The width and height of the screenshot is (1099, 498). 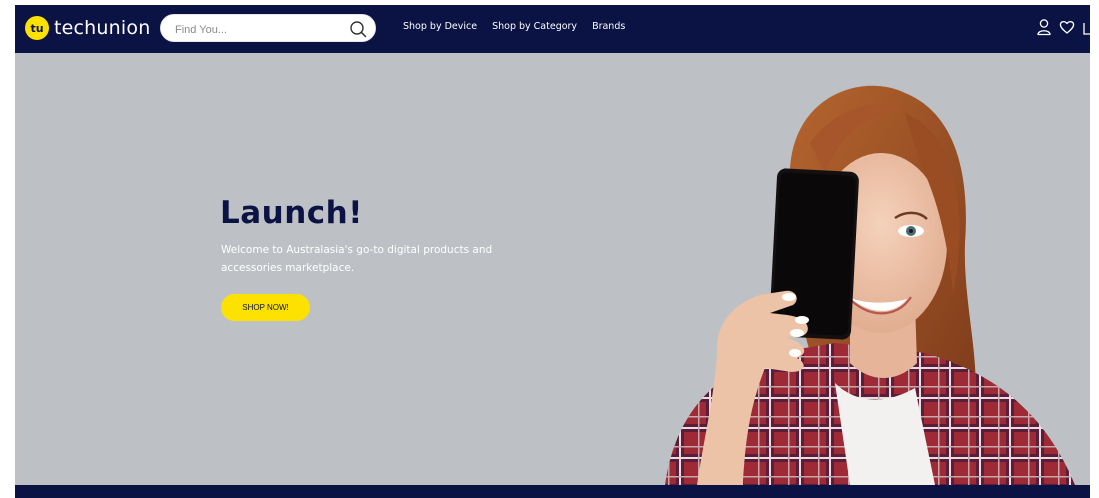 What do you see at coordinates (102, 28) in the screenshot?
I see `brand-name: techunion` at bounding box center [102, 28].